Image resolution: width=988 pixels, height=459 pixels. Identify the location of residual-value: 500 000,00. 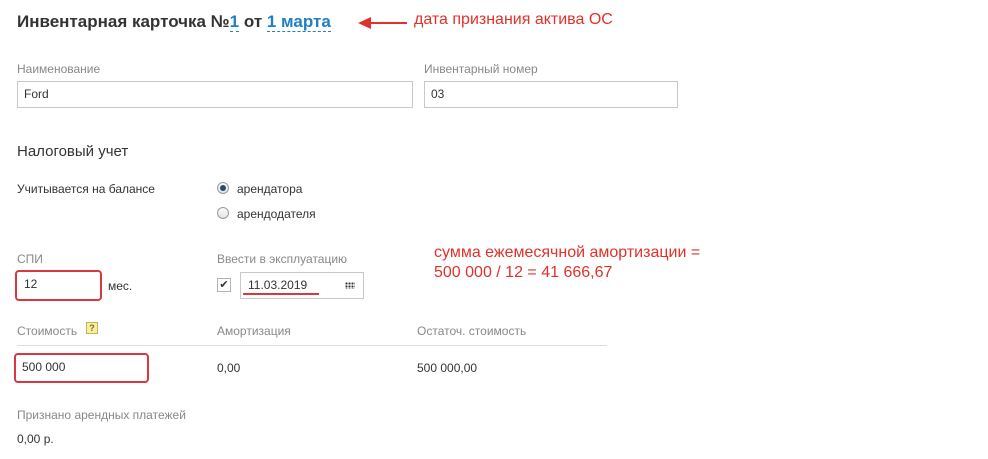
(447, 368).